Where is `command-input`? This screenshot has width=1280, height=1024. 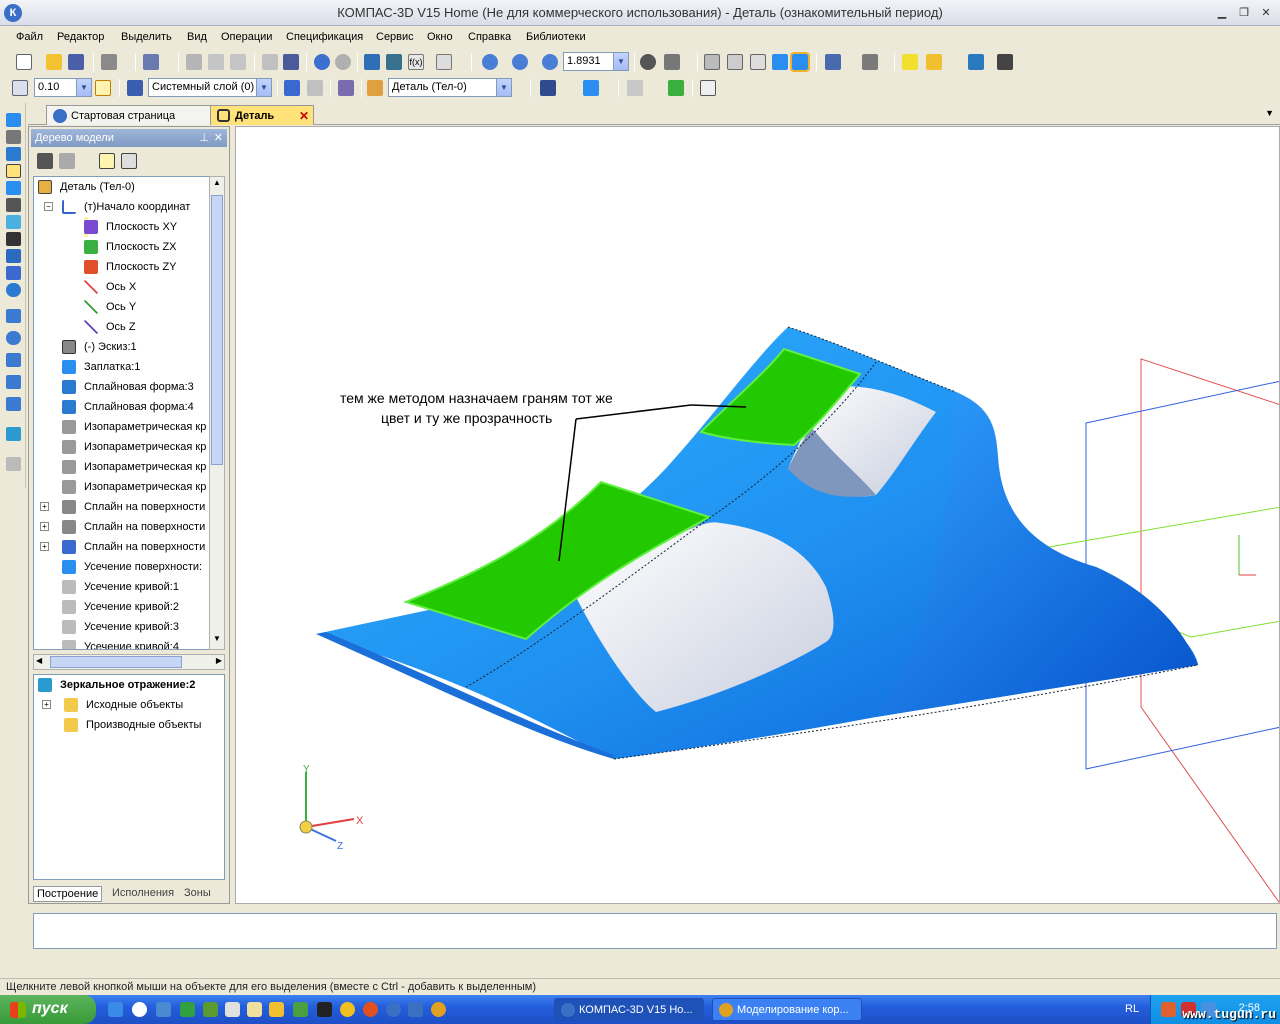 command-input is located at coordinates (655, 931).